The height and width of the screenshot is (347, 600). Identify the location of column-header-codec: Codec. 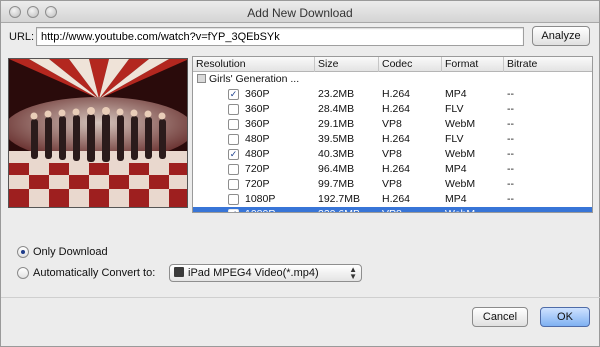
(410, 64).